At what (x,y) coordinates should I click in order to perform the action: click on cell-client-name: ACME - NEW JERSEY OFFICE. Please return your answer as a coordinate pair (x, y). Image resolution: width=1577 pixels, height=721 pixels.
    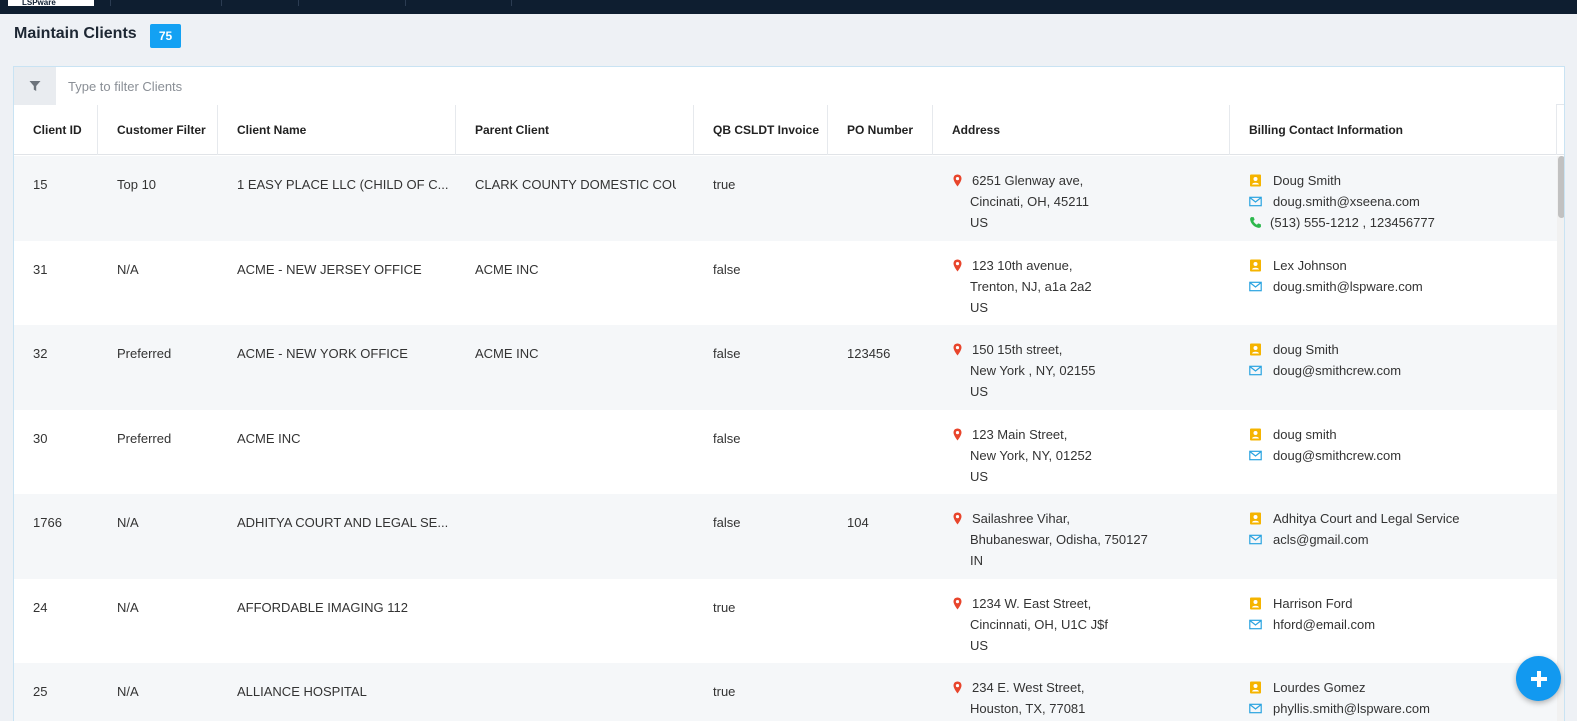
    Looking at the image, I should click on (333, 283).